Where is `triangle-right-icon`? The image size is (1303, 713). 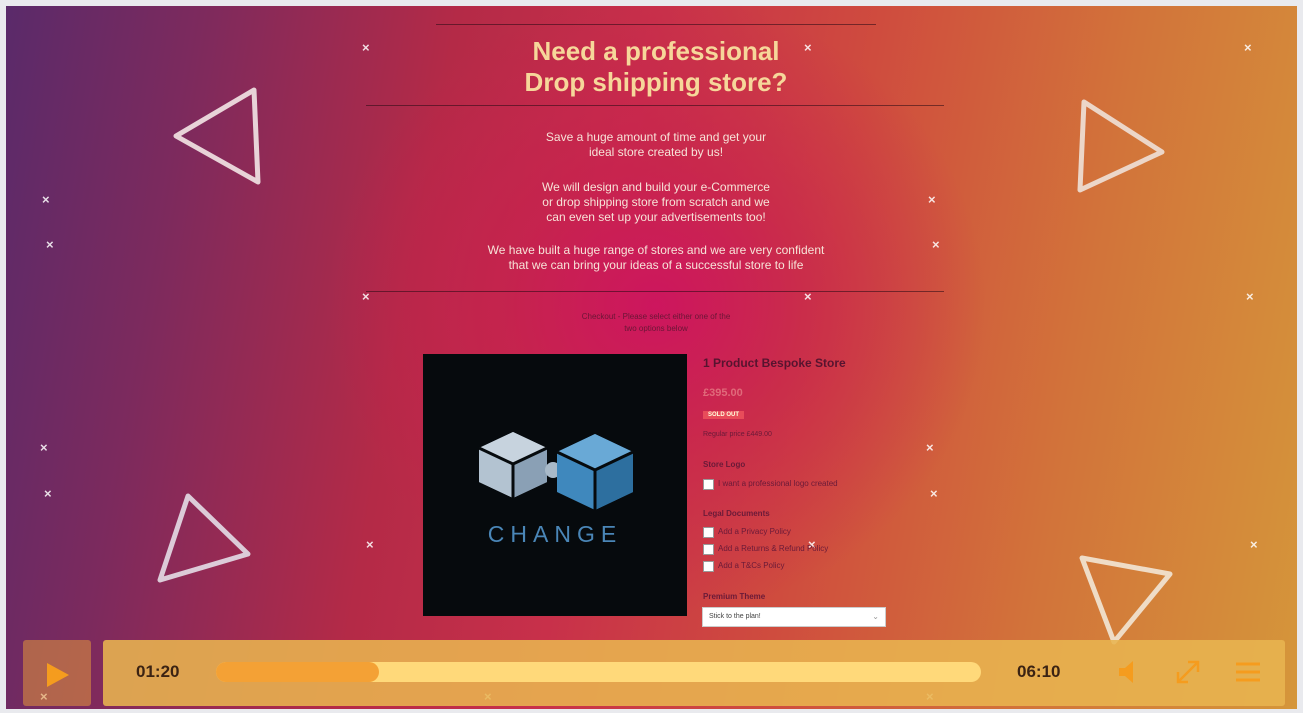
triangle-right-icon is located at coordinates (1121, 146).